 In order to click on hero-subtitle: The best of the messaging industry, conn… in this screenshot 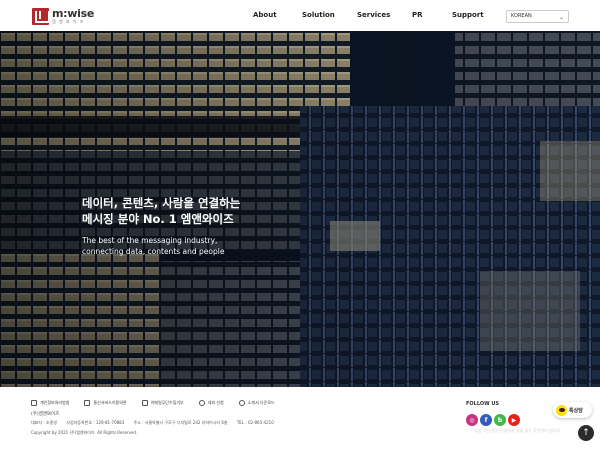, I will do `click(153, 246)`.